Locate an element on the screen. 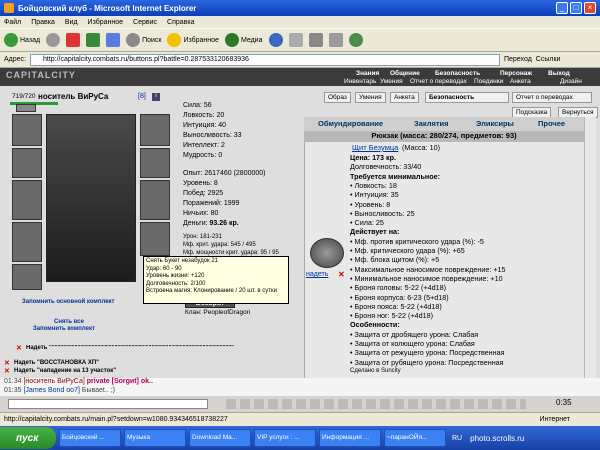 The image size is (600, 450). chat-input is located at coordinates (108, 404).